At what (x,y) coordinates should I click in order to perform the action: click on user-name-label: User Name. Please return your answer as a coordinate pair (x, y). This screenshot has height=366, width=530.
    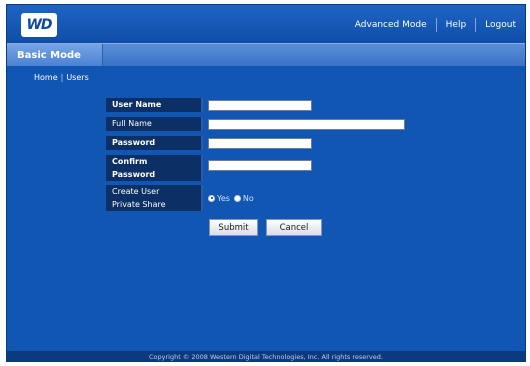
    Looking at the image, I should click on (154, 105).